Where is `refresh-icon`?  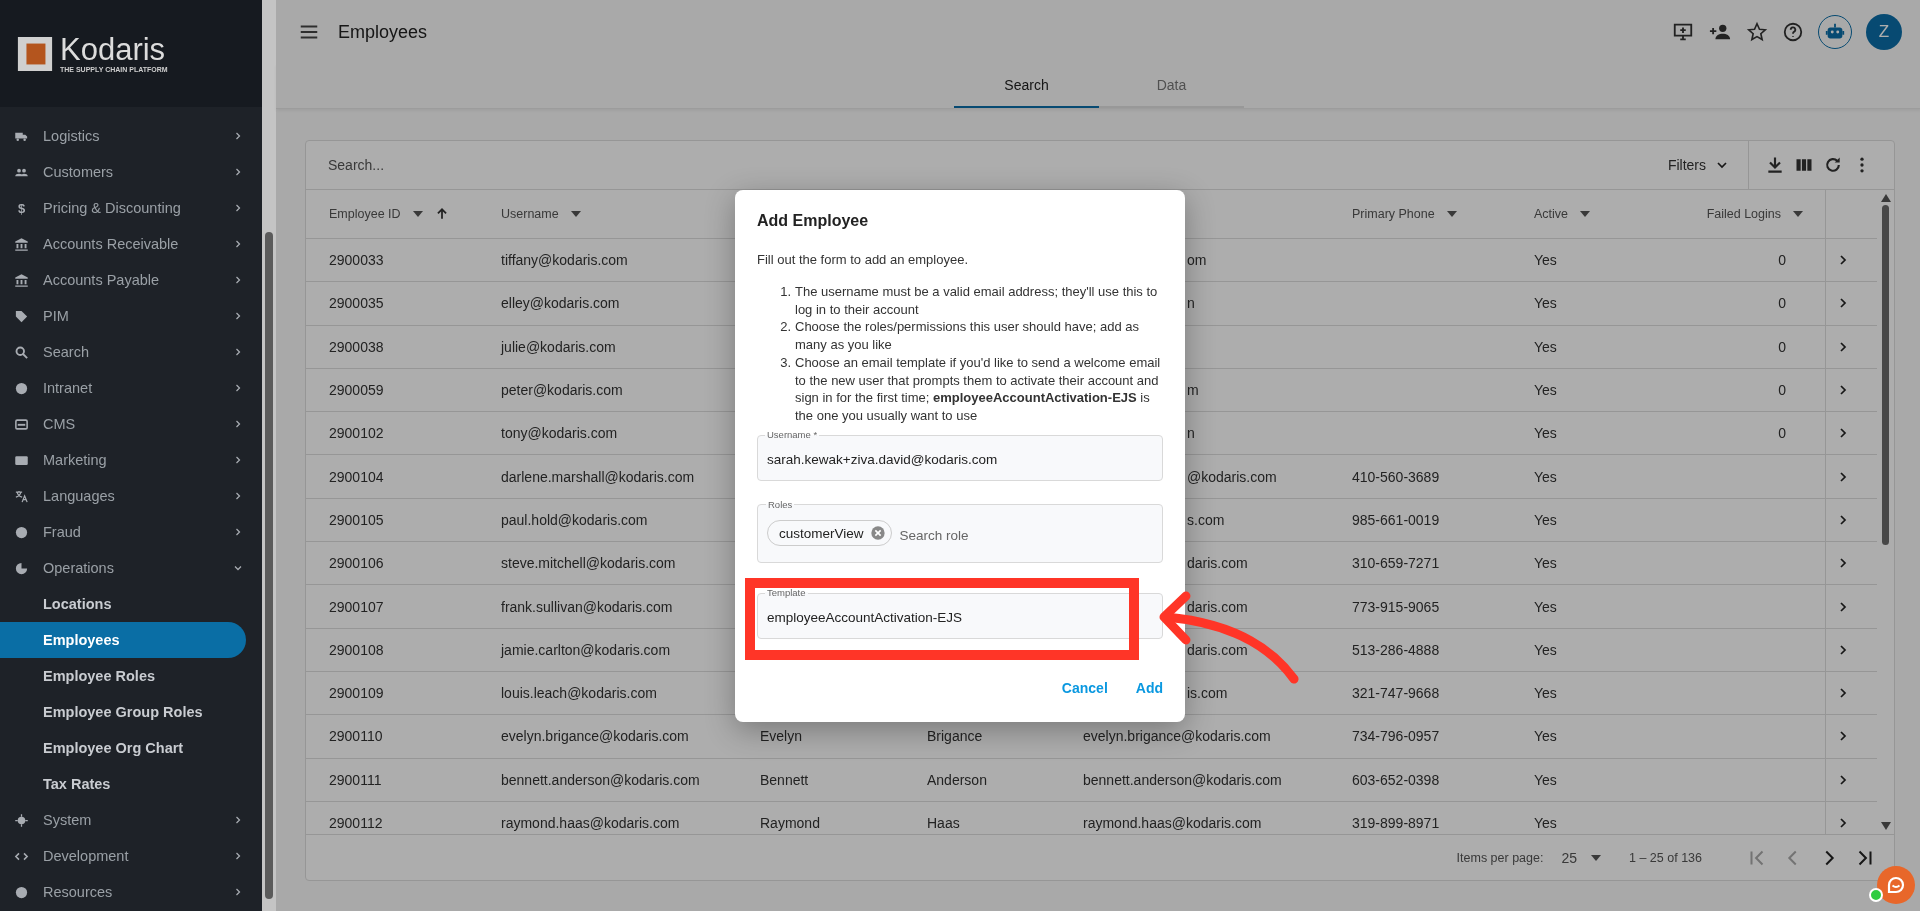
refresh-icon is located at coordinates (1833, 165).